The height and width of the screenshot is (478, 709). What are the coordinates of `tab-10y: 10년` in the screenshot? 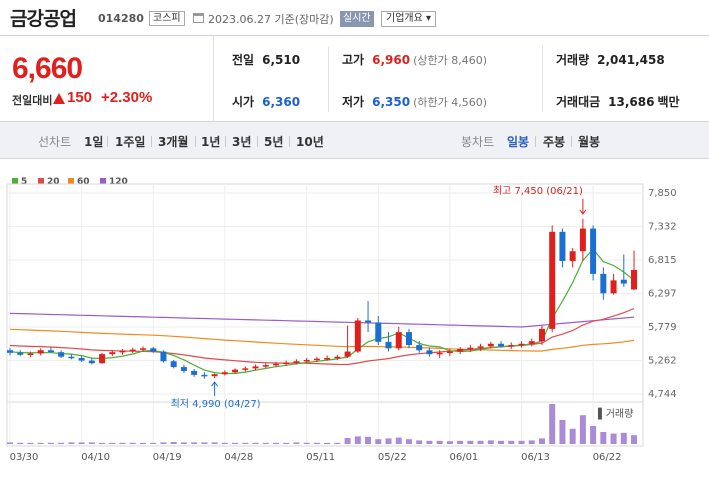 It's located at (310, 141).